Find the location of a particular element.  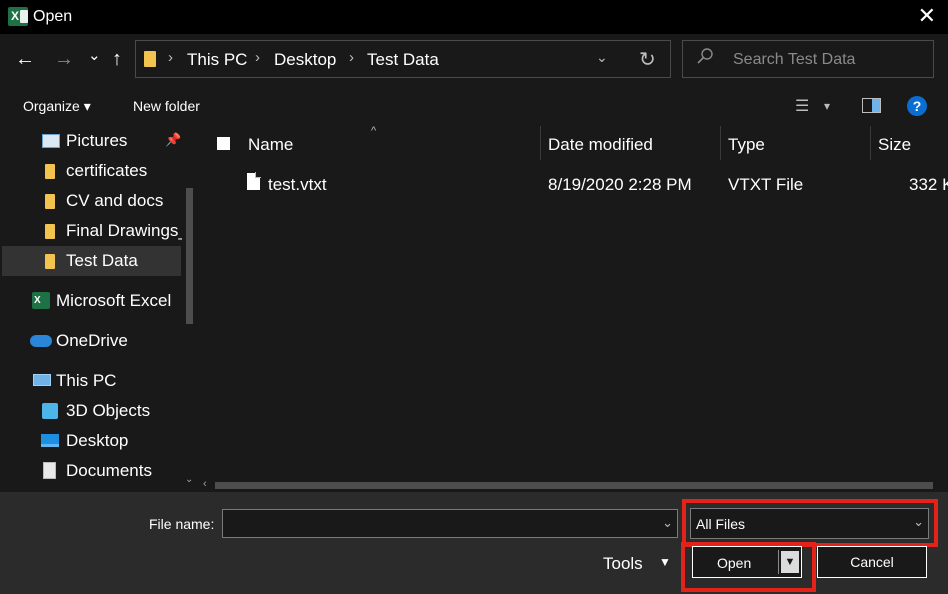

sidebar-item-this-pc: This PC is located at coordinates (92, 381).